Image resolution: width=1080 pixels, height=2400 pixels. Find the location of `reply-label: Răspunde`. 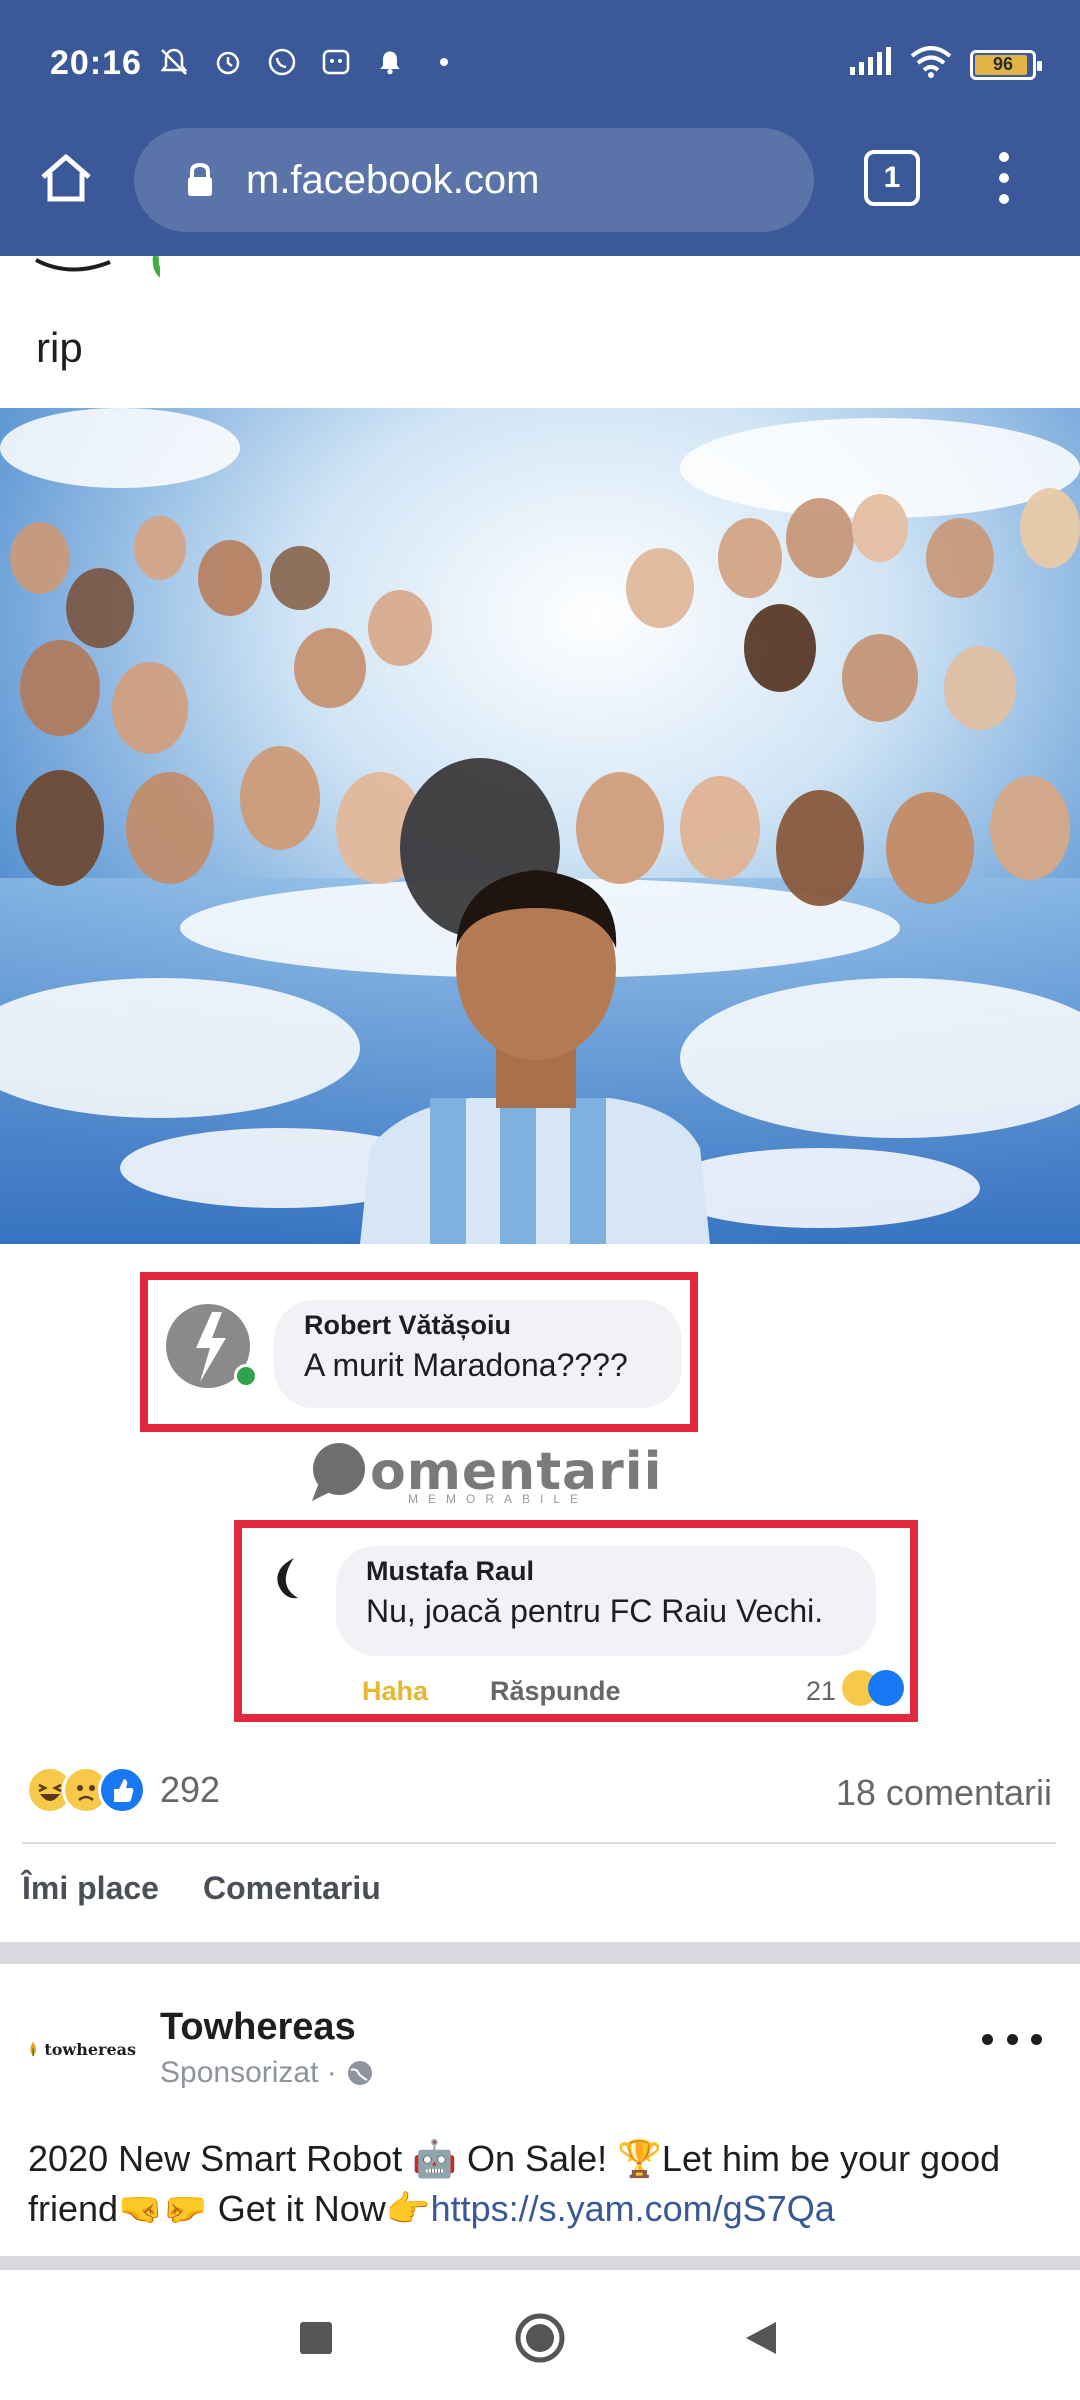

reply-label: Răspunde is located at coordinates (555, 1691).